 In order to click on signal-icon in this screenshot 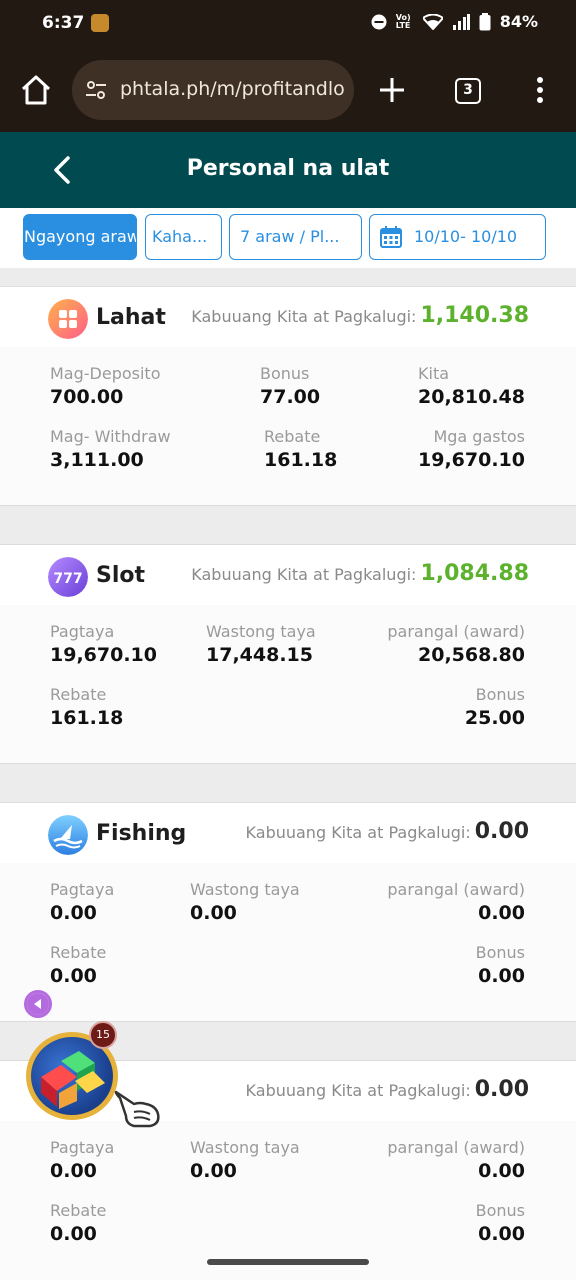, I will do `click(461, 21)`.